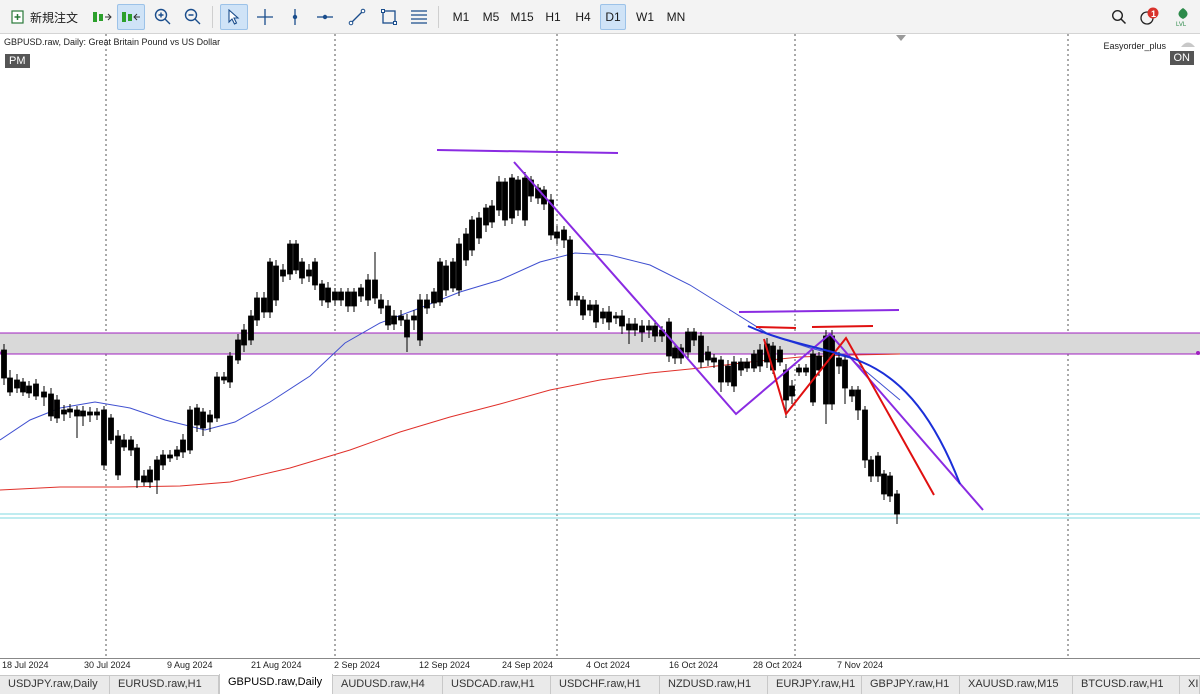 This screenshot has height=694, width=1200. Describe the element at coordinates (1134, 46) in the screenshot. I see `expert-advisor-label: Easyorder_plus` at that location.